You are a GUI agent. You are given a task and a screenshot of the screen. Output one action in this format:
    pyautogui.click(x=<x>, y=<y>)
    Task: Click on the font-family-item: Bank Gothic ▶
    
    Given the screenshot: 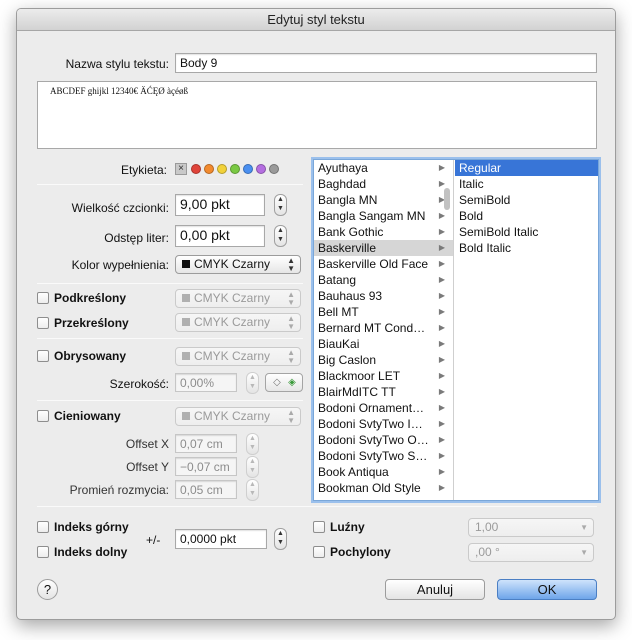 What is the action you would take?
    pyautogui.click(x=383, y=232)
    